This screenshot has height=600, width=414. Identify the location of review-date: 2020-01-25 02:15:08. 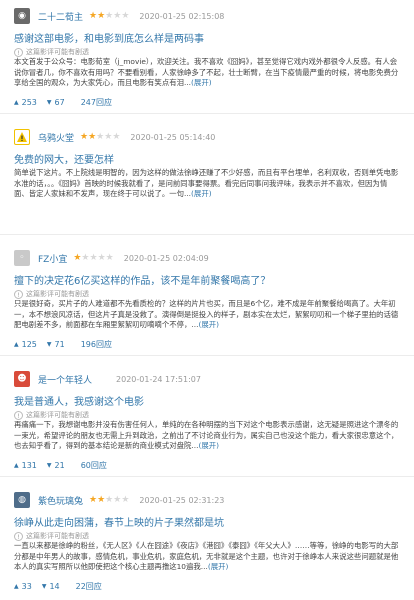
(182, 16).